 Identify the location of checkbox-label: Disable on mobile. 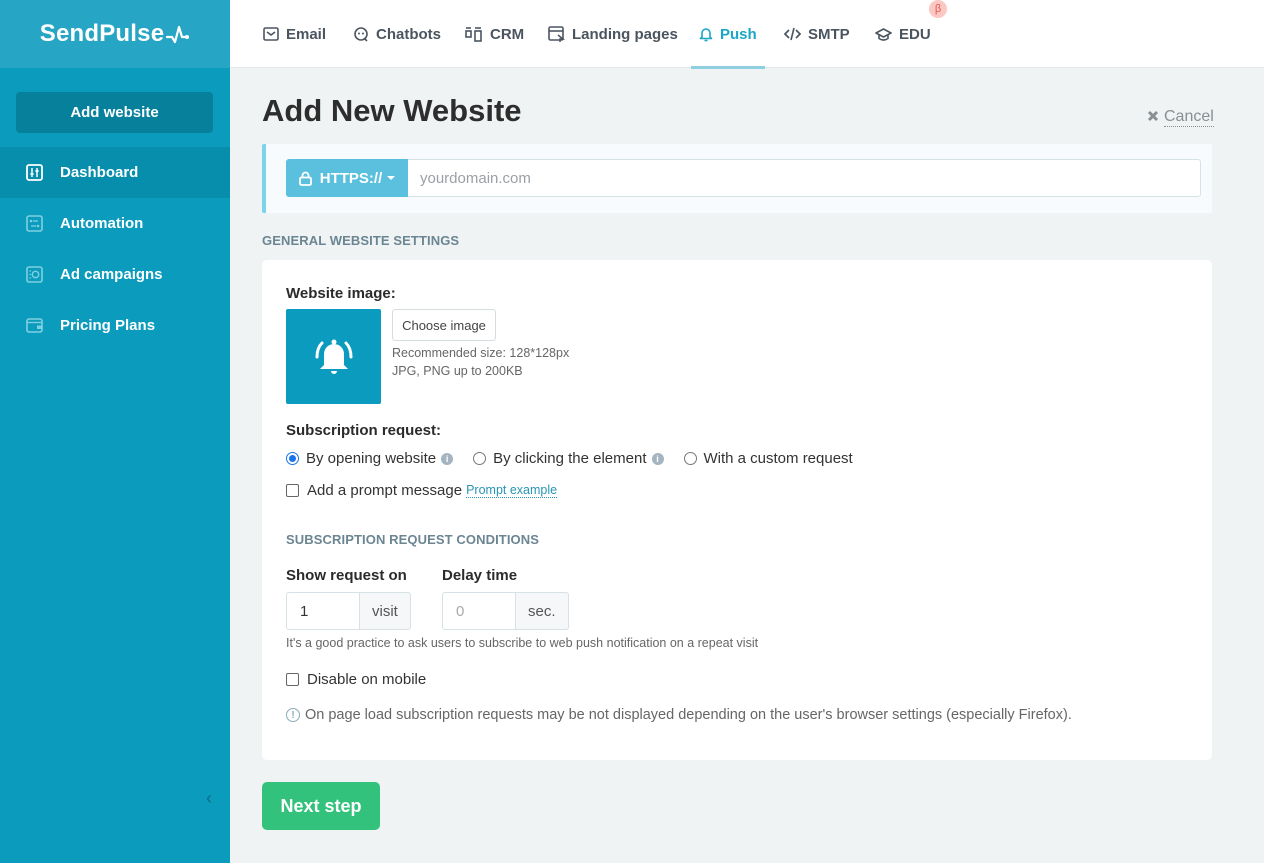
(367, 679).